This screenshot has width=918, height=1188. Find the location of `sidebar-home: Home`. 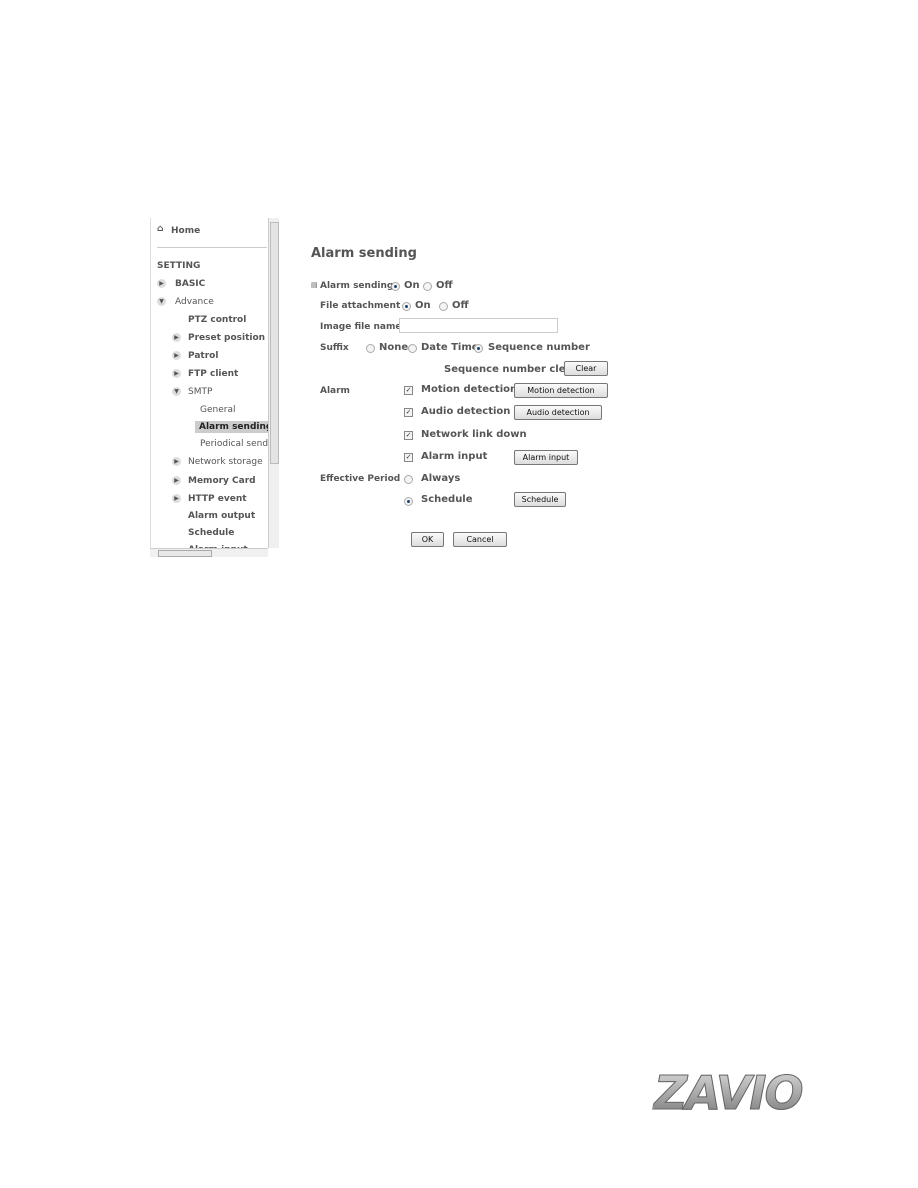

sidebar-home: Home is located at coordinates (185, 231).